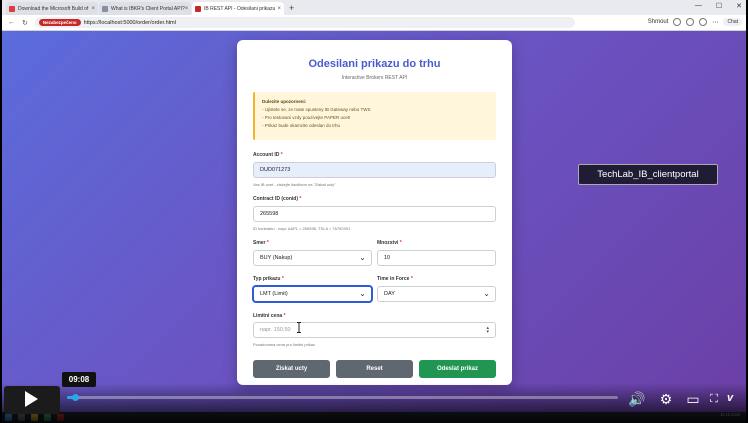 The image size is (748, 423). What do you see at coordinates (342, 397) in the screenshot?
I see `progress-bar` at bounding box center [342, 397].